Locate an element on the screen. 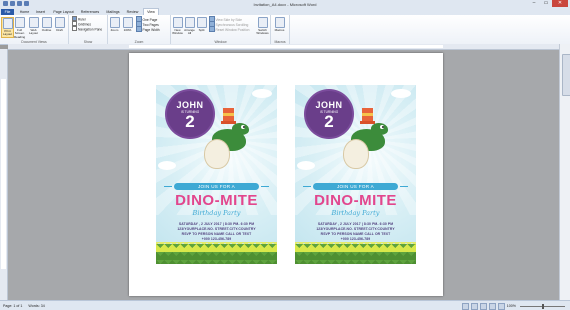  print-layout-view-icon is located at coordinates (465, 306).